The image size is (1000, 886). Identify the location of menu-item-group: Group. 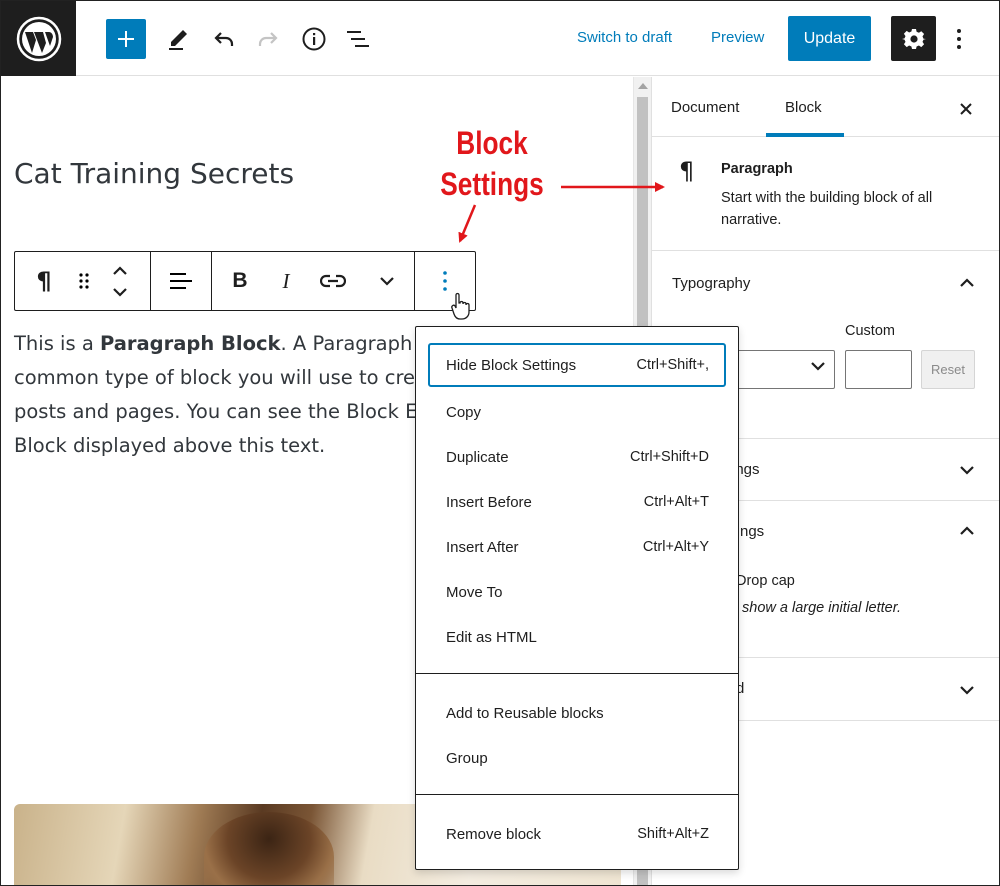
(577, 758).